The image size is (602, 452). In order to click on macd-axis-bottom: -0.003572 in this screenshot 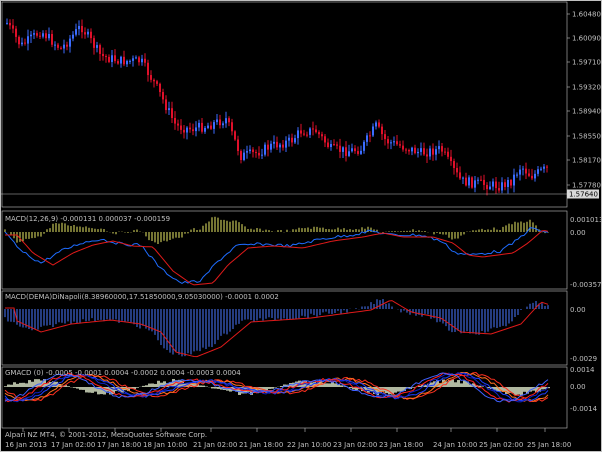, I will do `click(585, 285)`.